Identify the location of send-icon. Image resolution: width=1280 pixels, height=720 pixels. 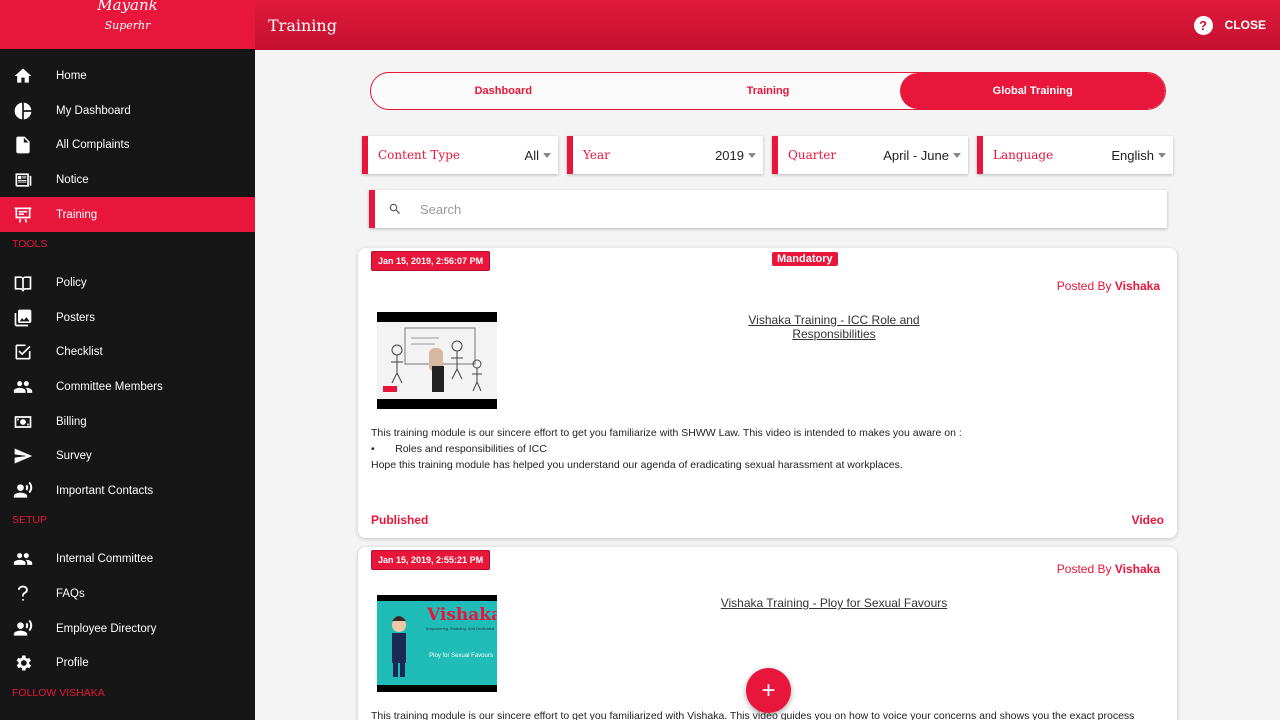
(28, 456).